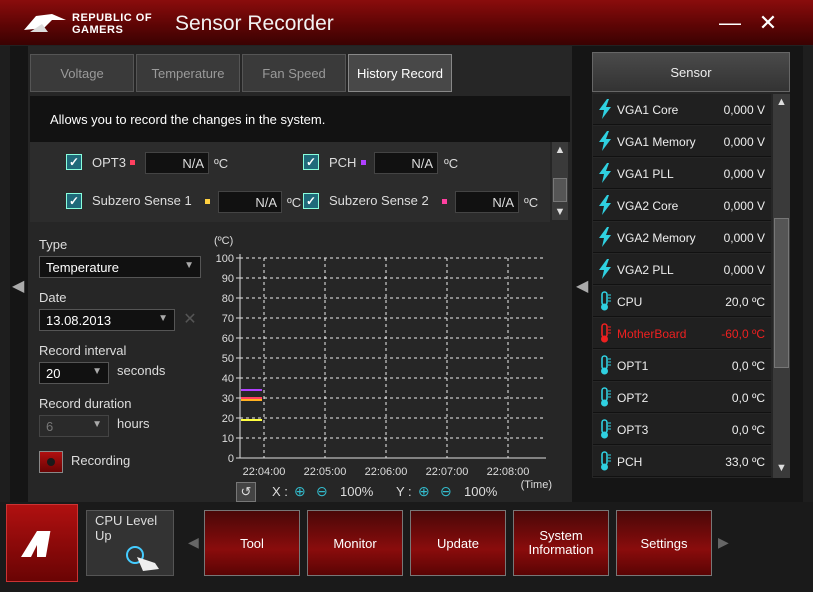 This screenshot has height=592, width=813. Describe the element at coordinates (193, 542) in the screenshot. I see `nav-left-icon: ◀` at that location.